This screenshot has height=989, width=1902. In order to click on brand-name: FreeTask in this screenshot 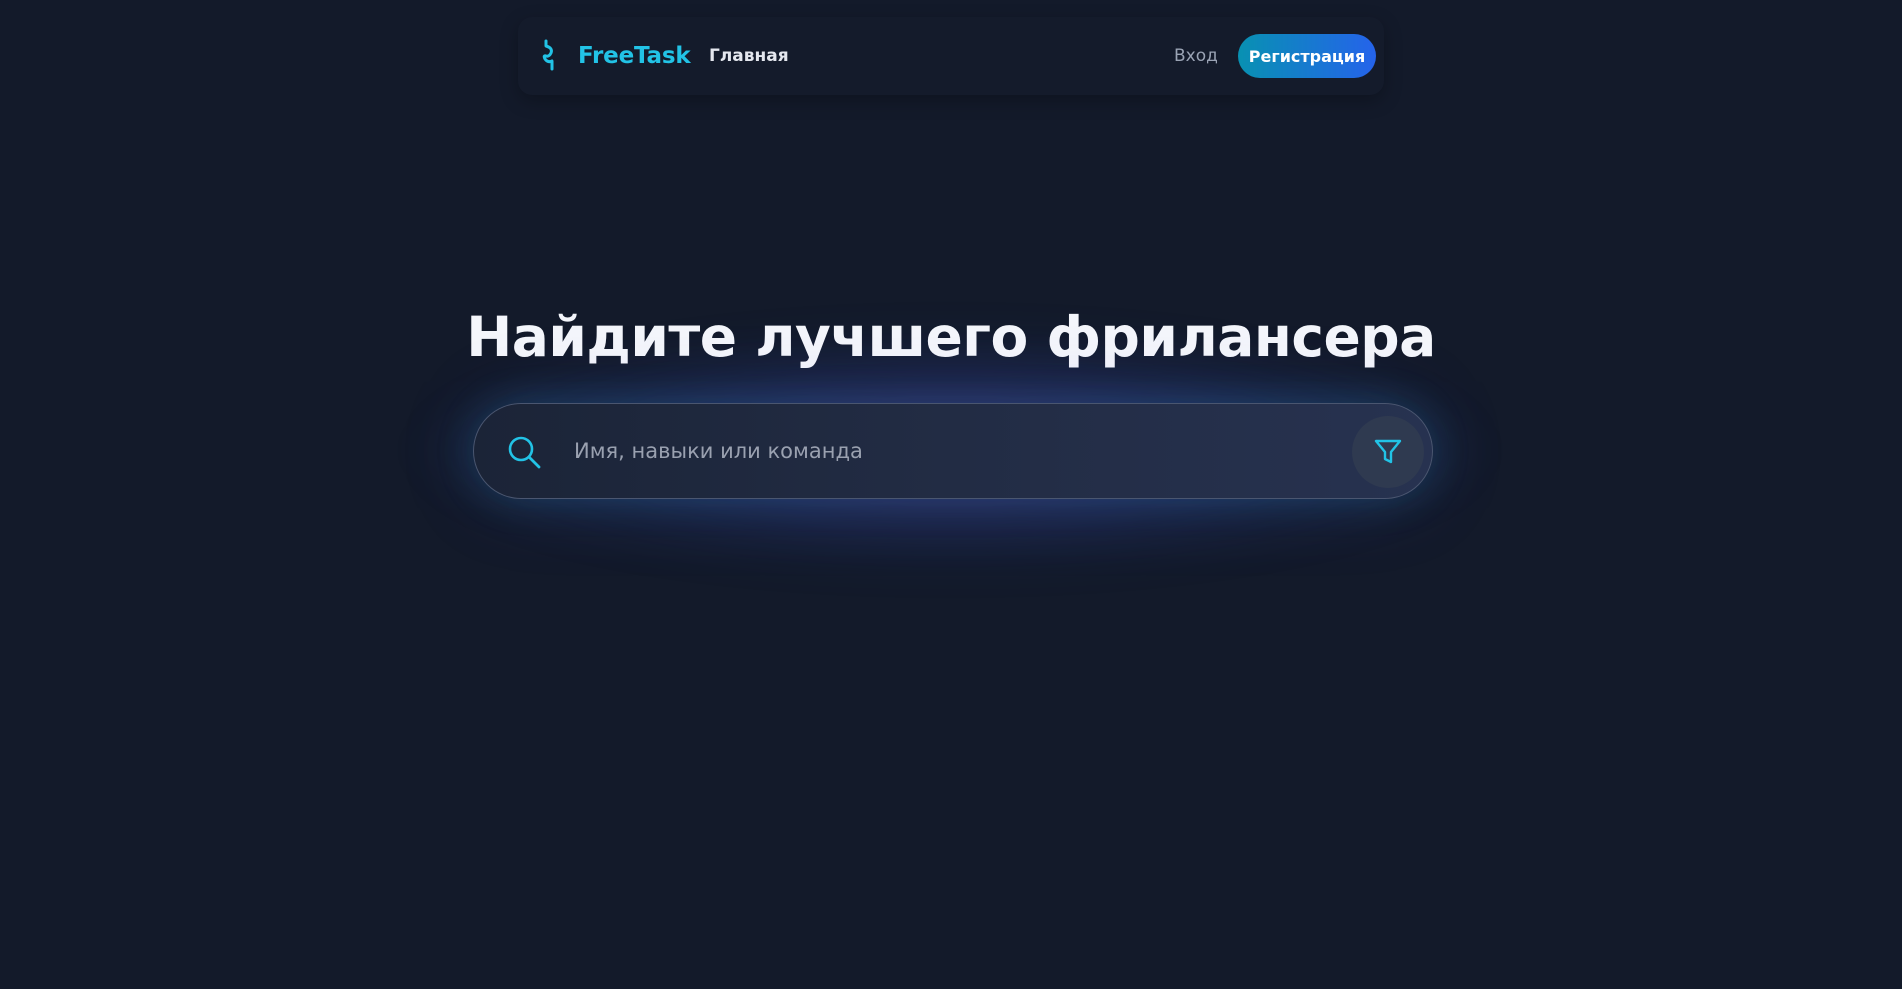, I will do `click(634, 56)`.